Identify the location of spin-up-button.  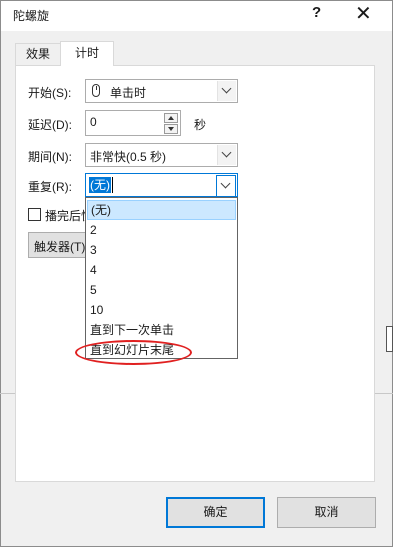
(171, 118).